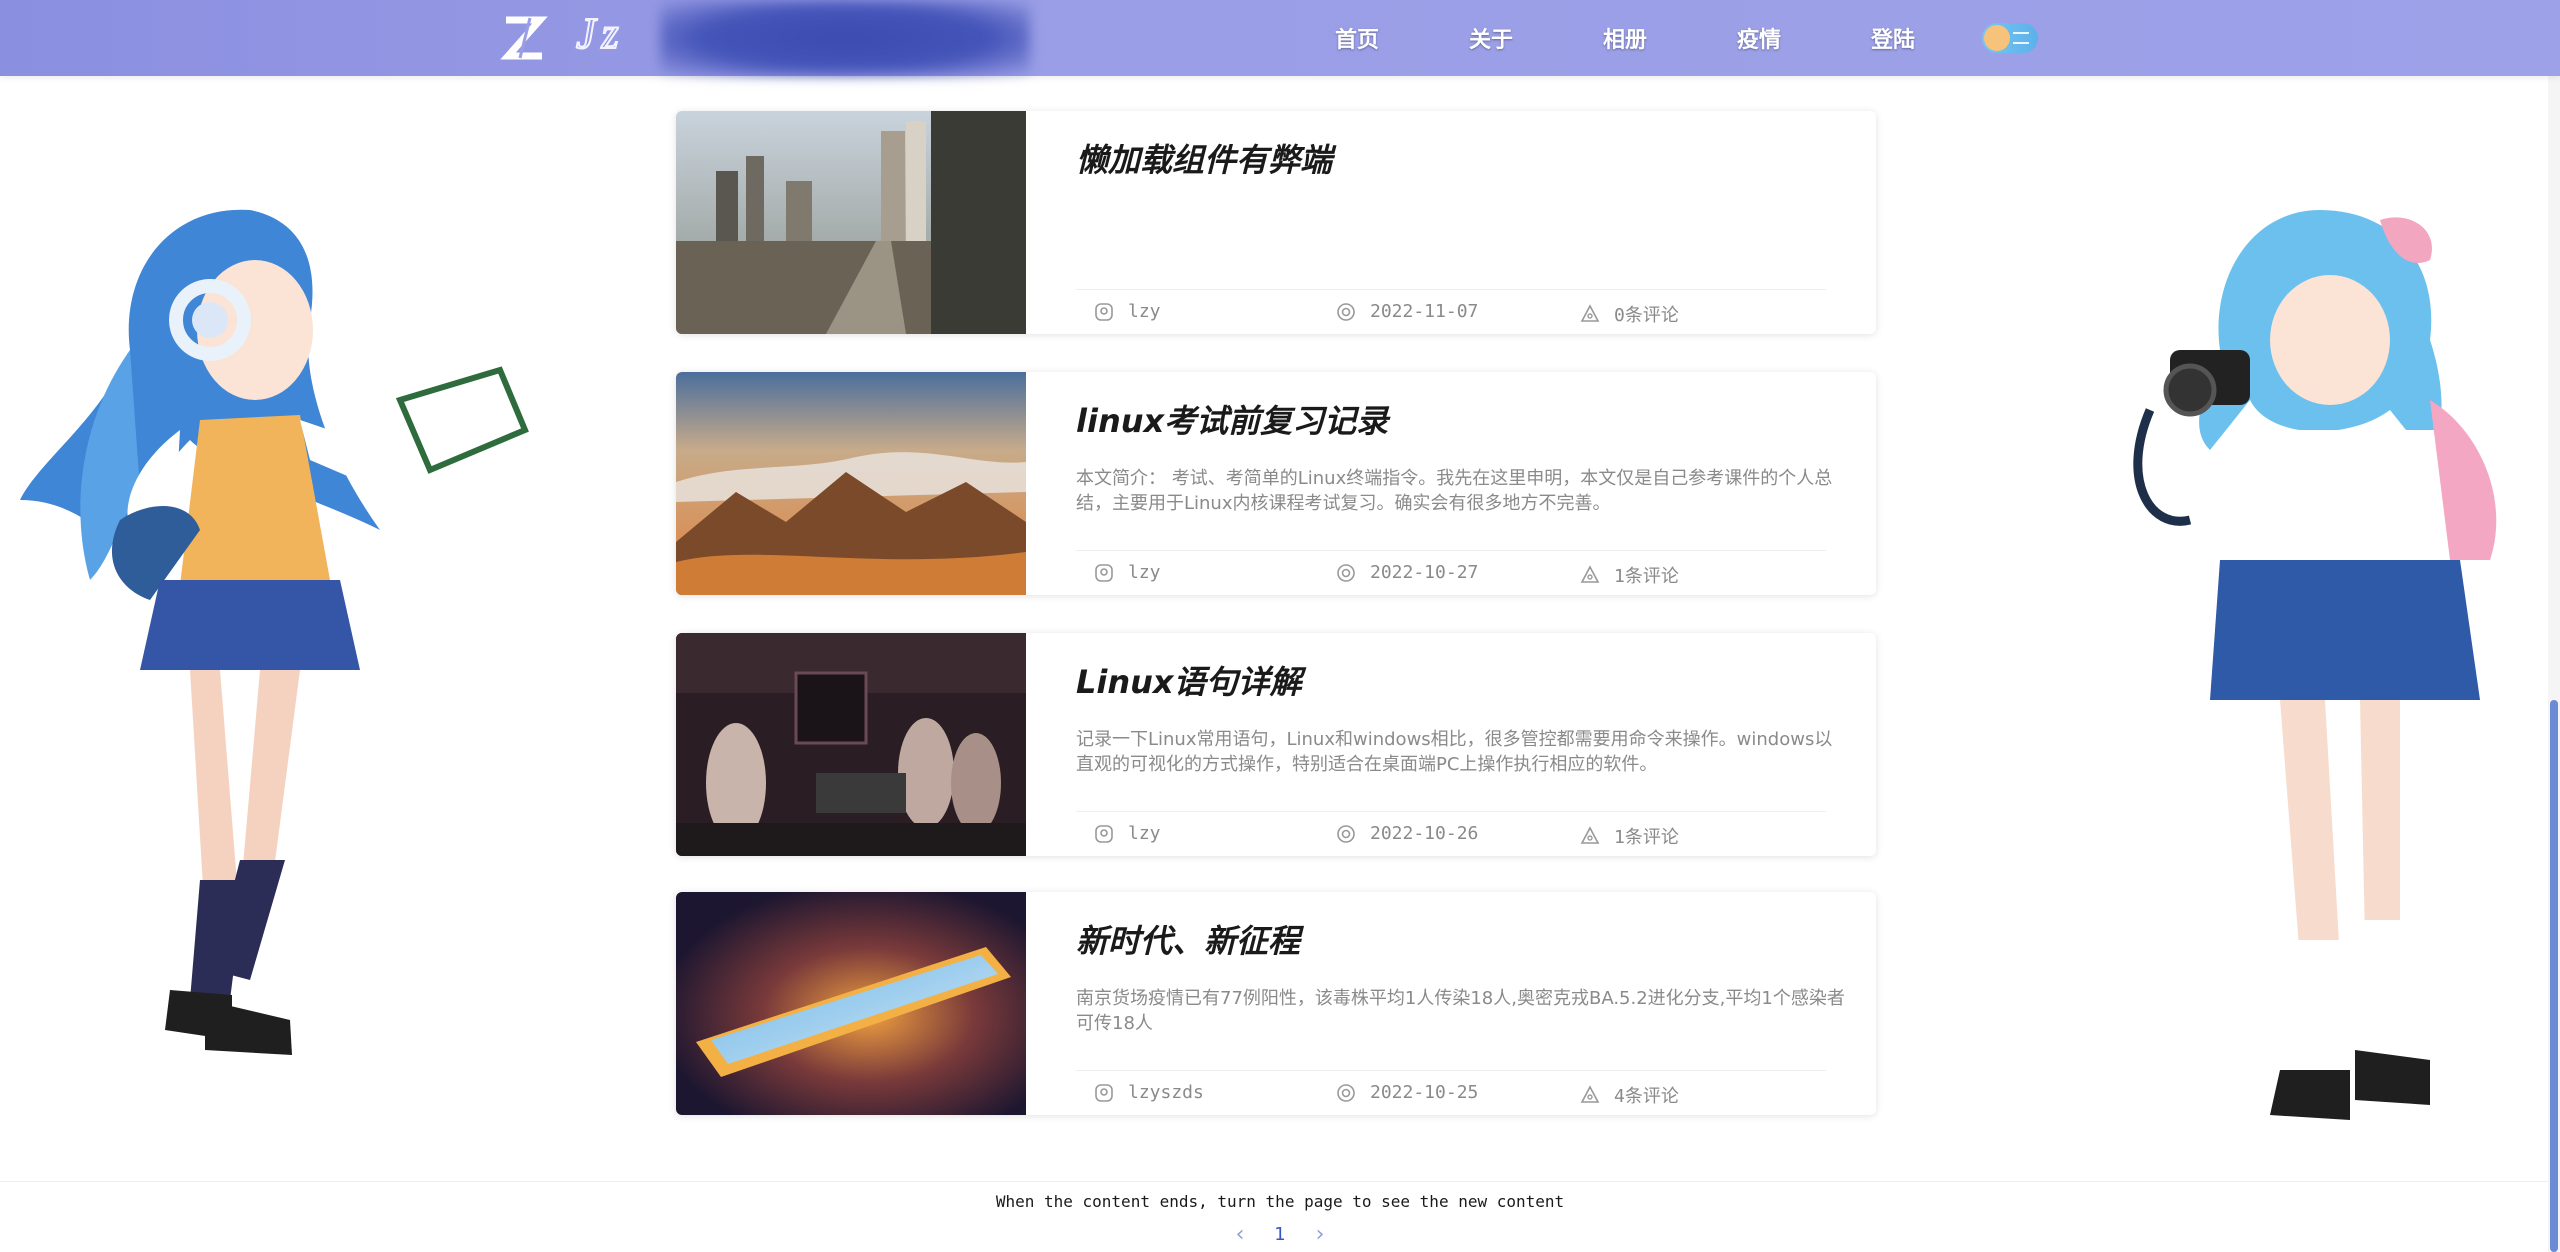  I want to click on post-date: 2022-11-07, so click(1407, 311).